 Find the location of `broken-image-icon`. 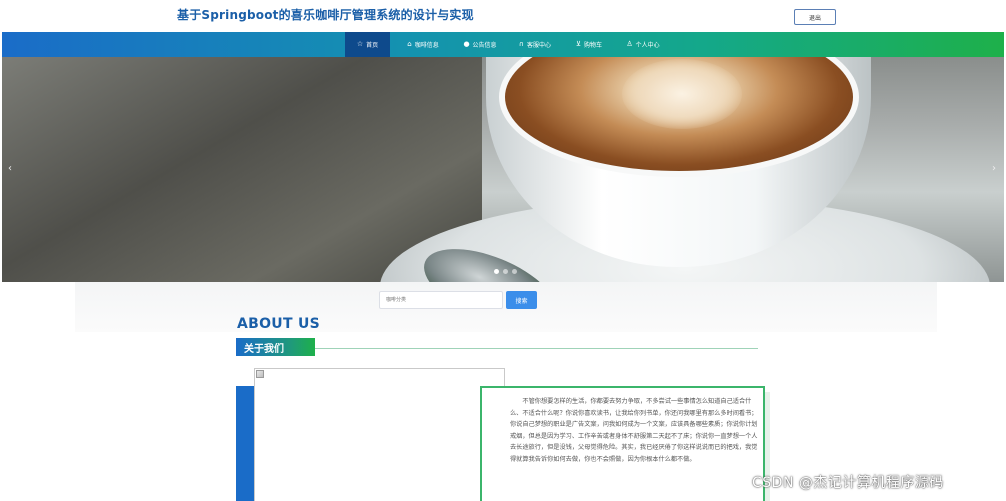

broken-image-icon is located at coordinates (260, 374).